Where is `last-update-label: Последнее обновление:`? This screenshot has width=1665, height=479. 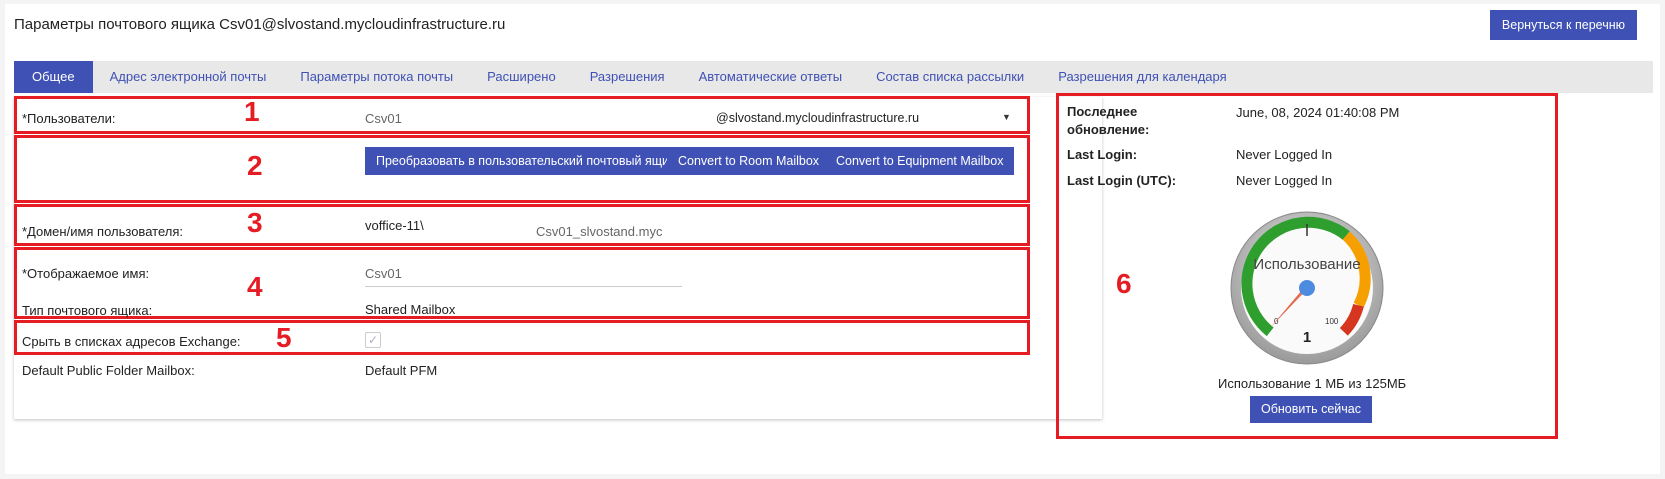 last-update-label: Последнее обновление: is located at coordinates (1108, 120).